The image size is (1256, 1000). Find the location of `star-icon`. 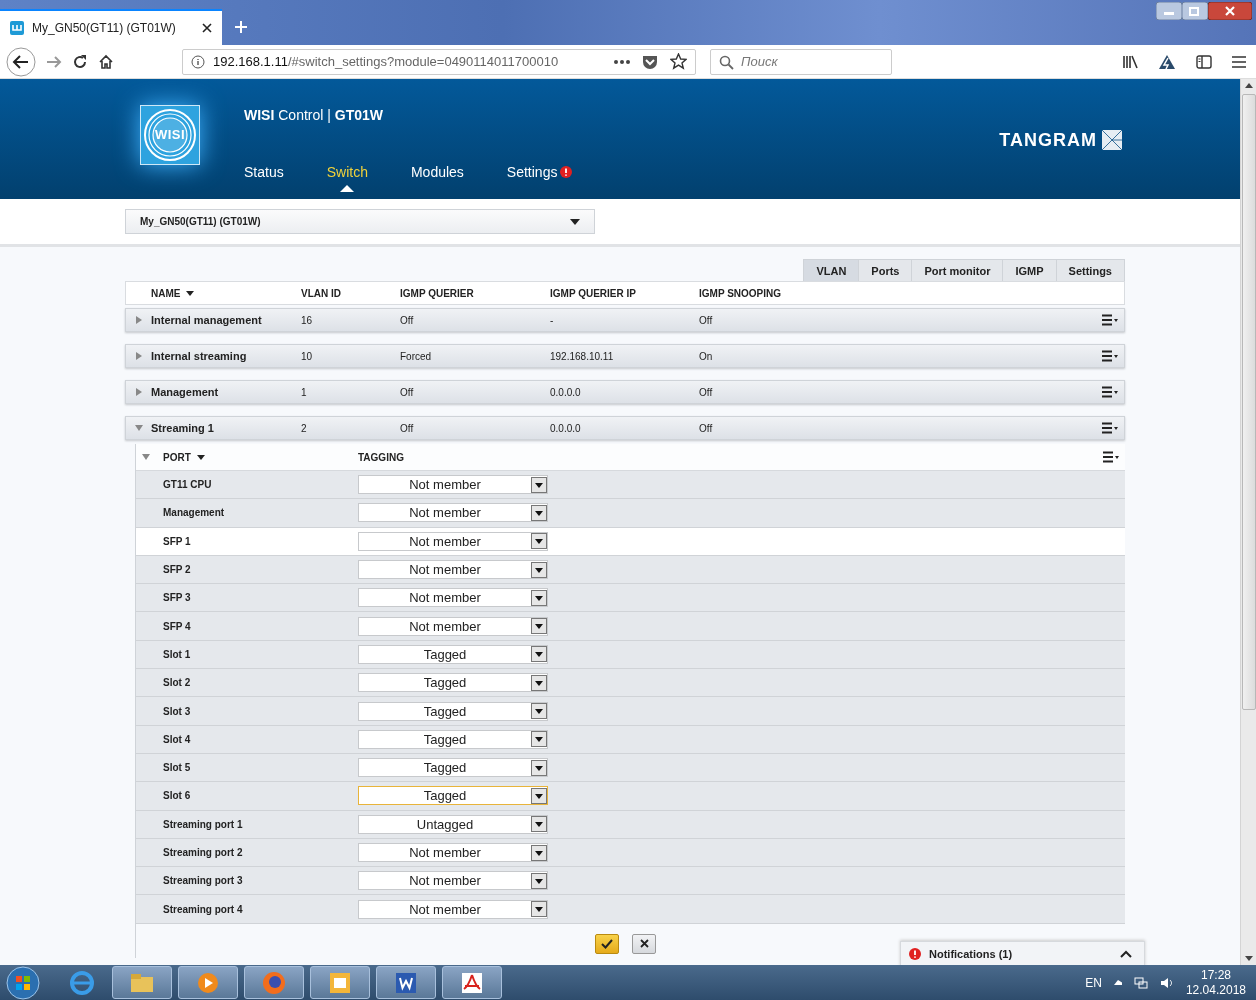

star-icon is located at coordinates (678, 61).